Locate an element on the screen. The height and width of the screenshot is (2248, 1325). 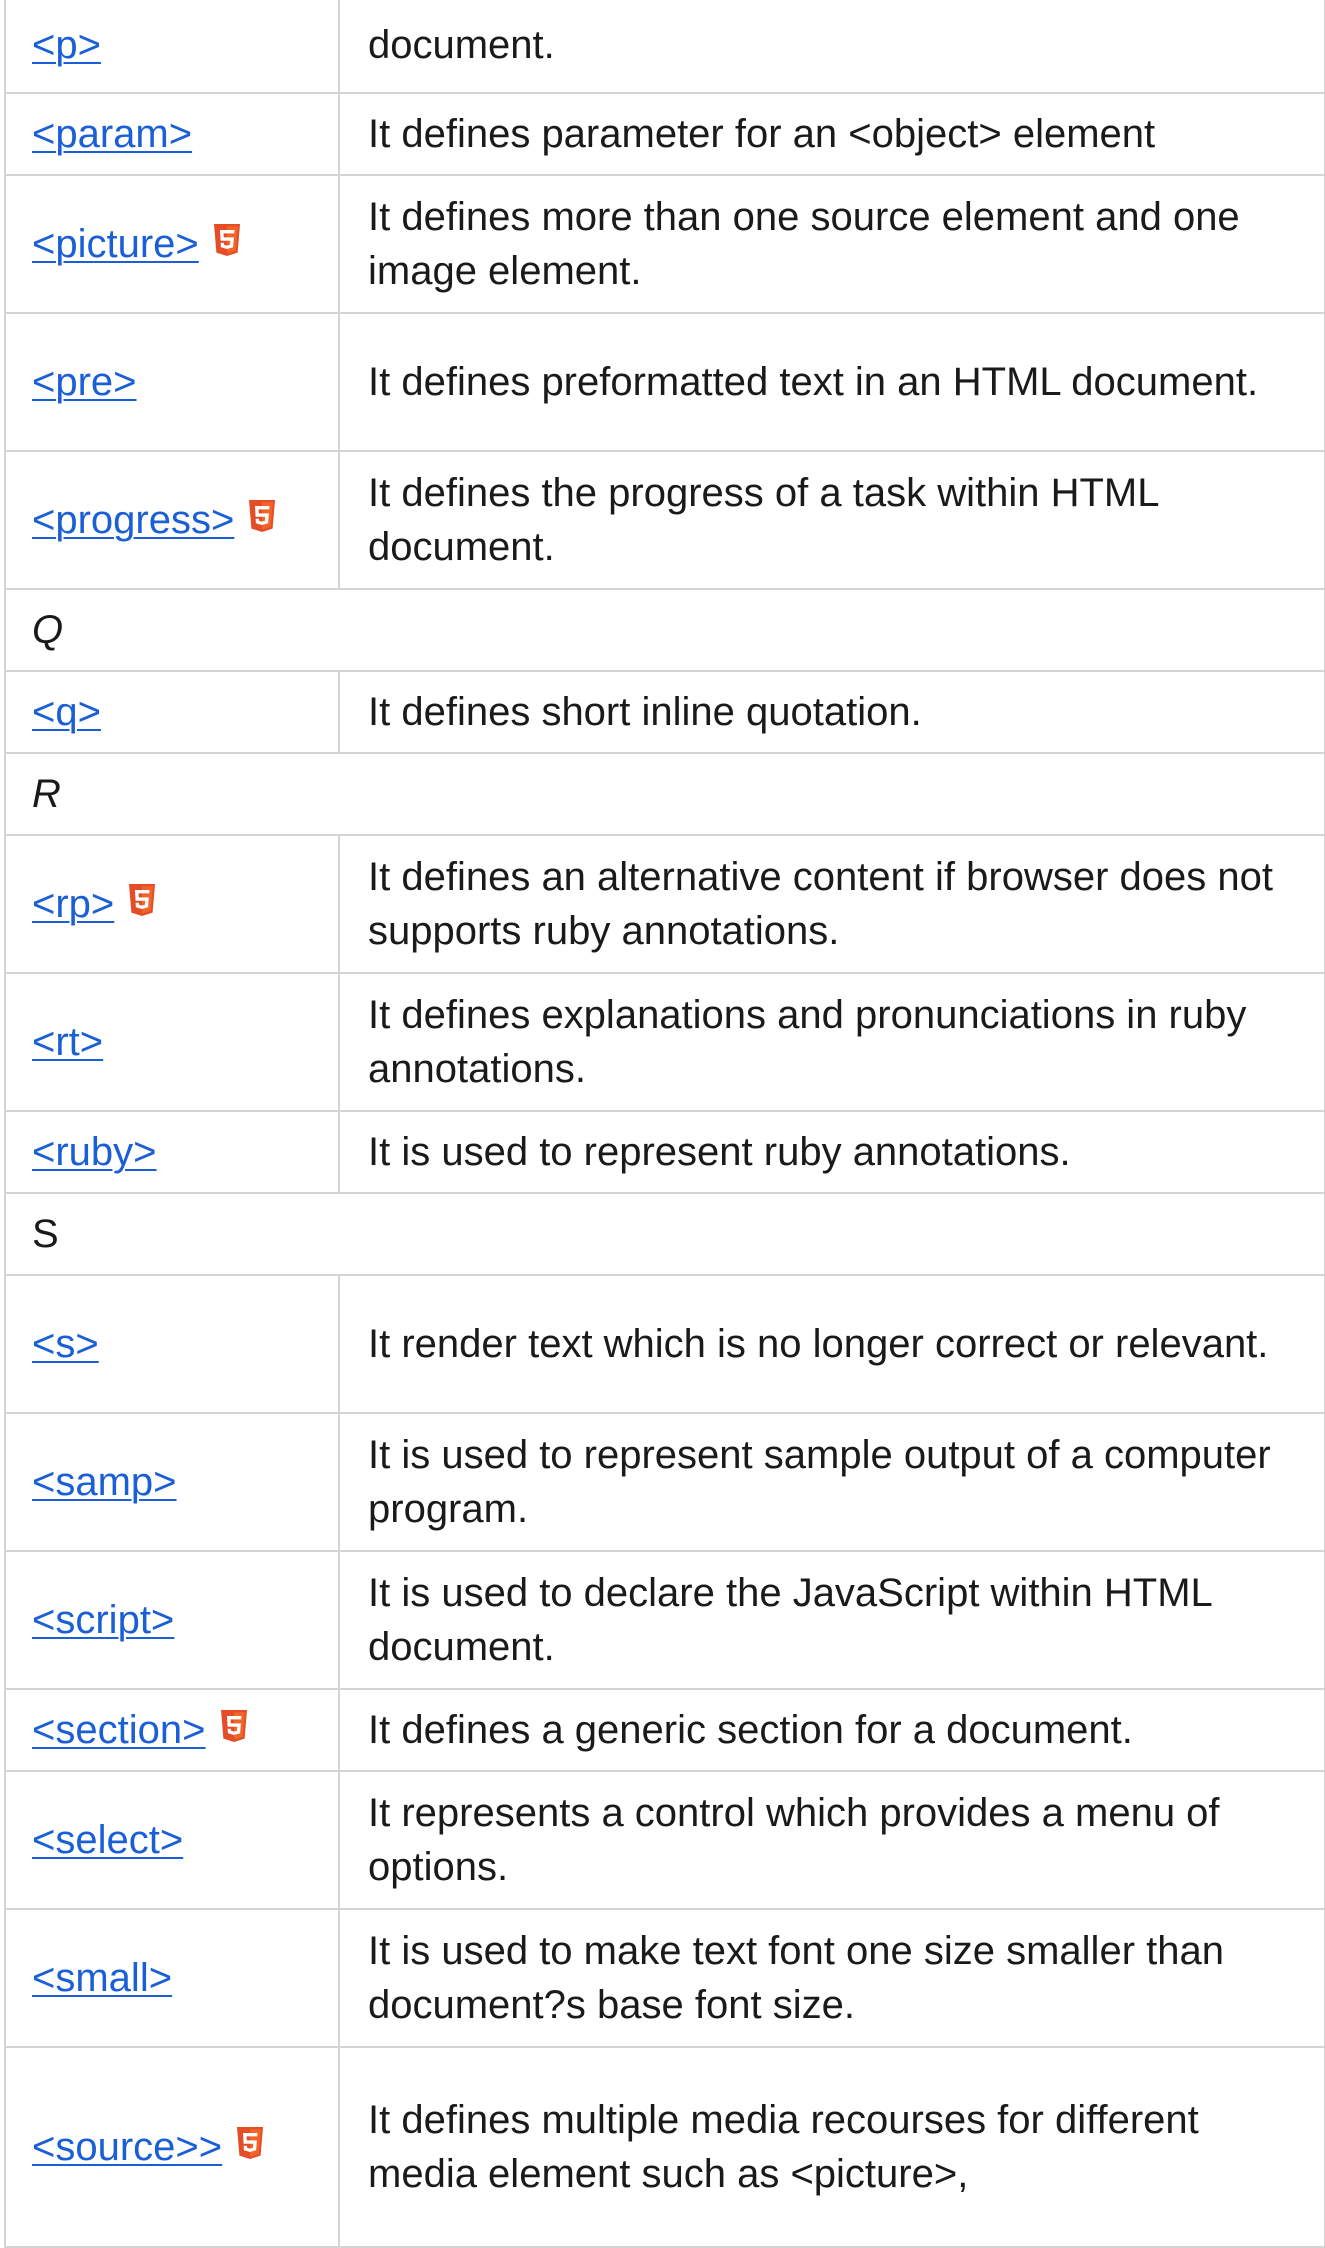
tag-cell: <source>> is located at coordinates (172, 2147).